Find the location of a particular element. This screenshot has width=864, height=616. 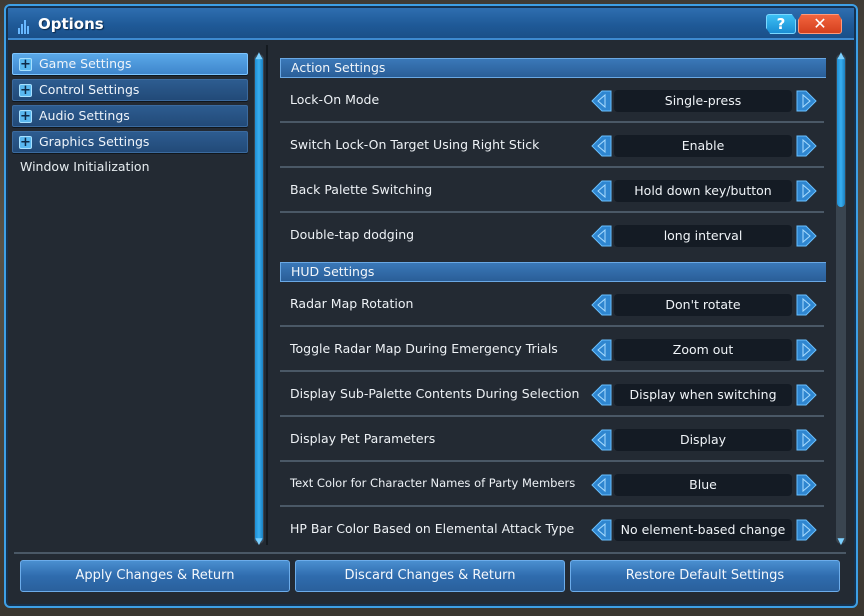

setting-value: Hold down key/button is located at coordinates (703, 191).